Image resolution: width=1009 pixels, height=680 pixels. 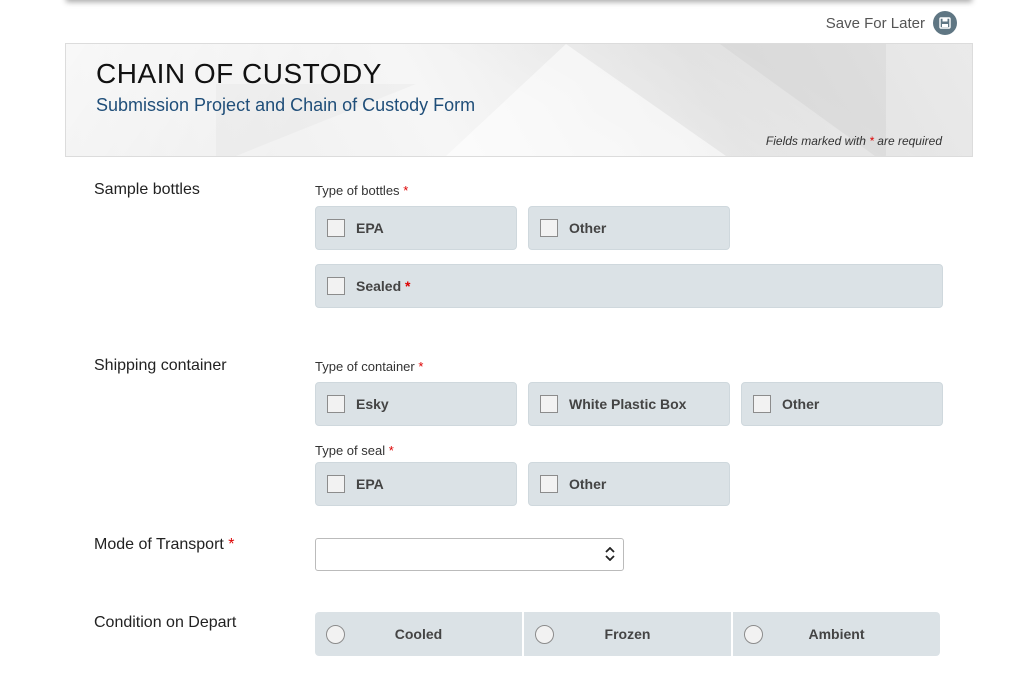 I want to click on mode-of-transport-label: Mode of Transport *, so click(x=164, y=544).